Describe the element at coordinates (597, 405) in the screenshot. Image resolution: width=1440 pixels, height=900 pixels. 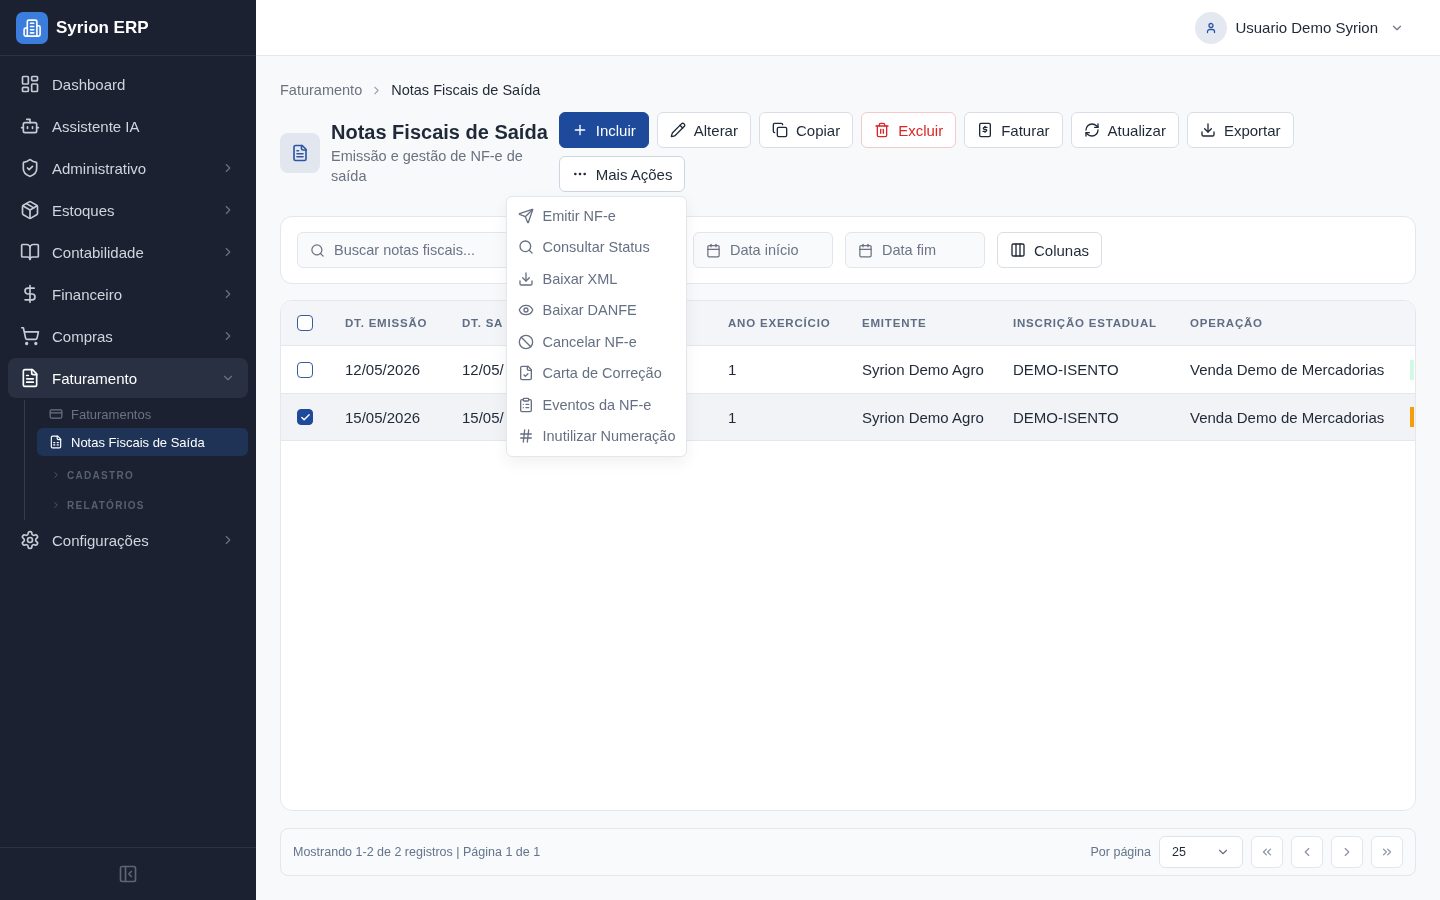
I see `menu-item: Eventos da NF-e` at that location.